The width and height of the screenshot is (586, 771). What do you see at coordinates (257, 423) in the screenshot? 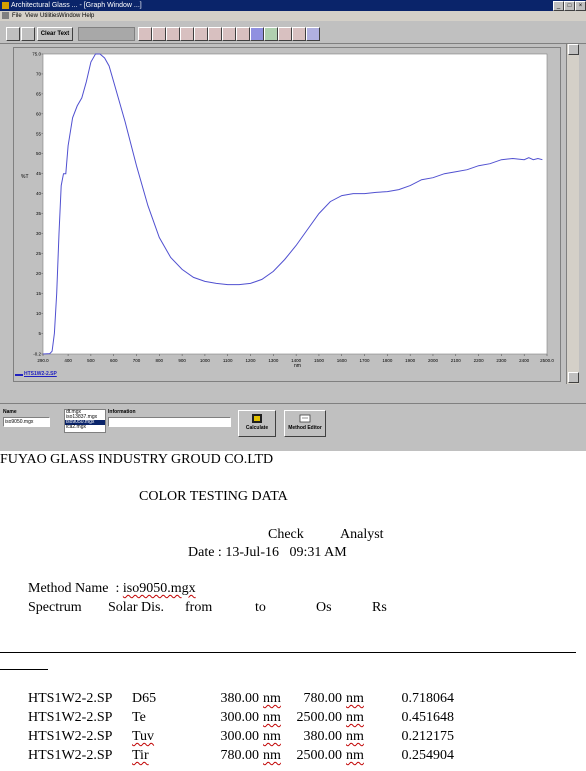
I see `calculate-button: Calculate` at bounding box center [257, 423].